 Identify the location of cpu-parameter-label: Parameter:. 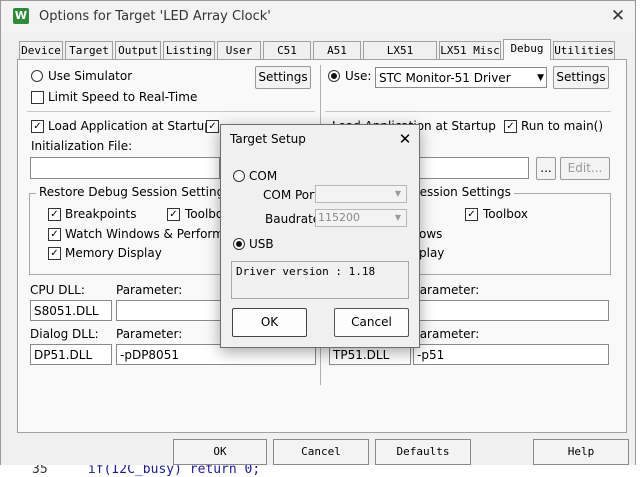
(149, 290).